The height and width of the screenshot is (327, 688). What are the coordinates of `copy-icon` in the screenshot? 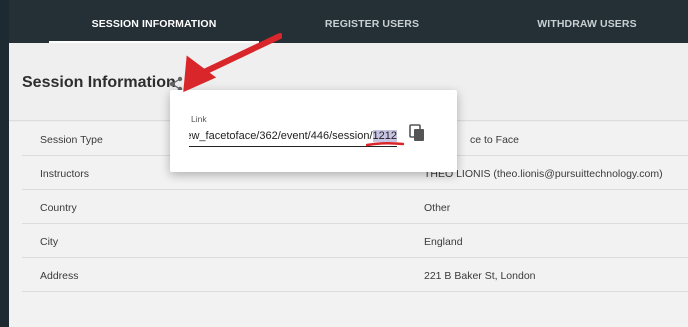 It's located at (417, 133).